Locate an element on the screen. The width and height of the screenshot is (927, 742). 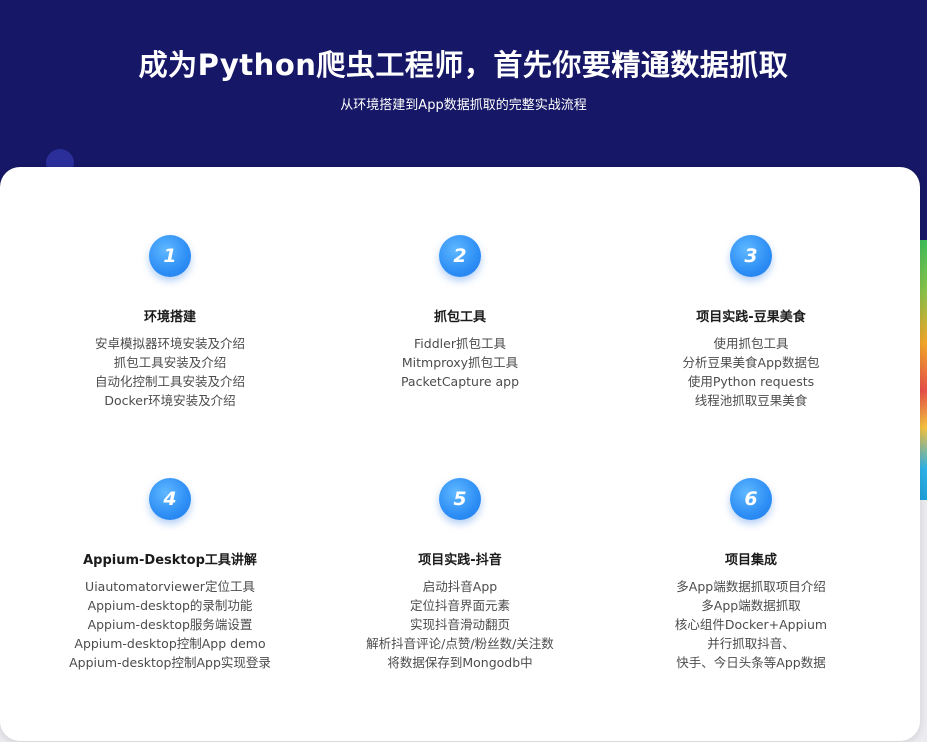
step-item: Appium-desktop服务端设置 is located at coordinates (170, 624).